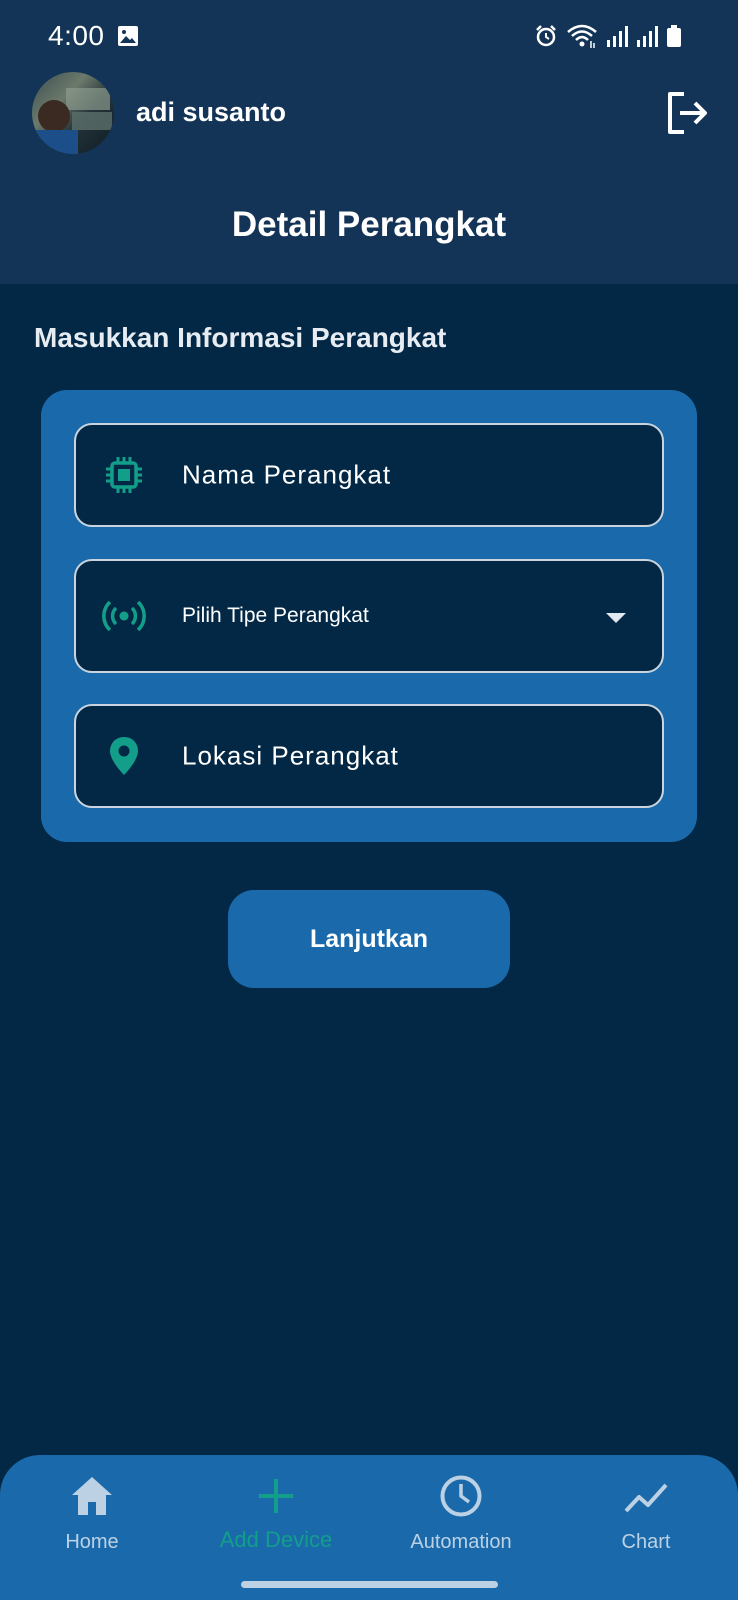  What do you see at coordinates (92, 1496) in the screenshot?
I see `home-icon` at bounding box center [92, 1496].